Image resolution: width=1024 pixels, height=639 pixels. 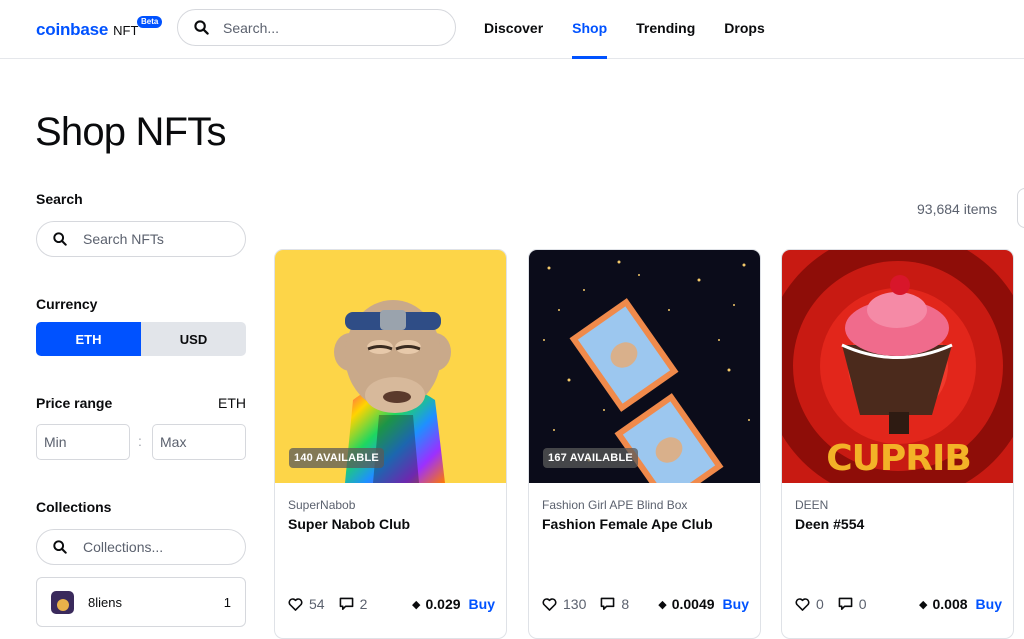 I want to click on price-unit-label: ETH, so click(x=232, y=403).